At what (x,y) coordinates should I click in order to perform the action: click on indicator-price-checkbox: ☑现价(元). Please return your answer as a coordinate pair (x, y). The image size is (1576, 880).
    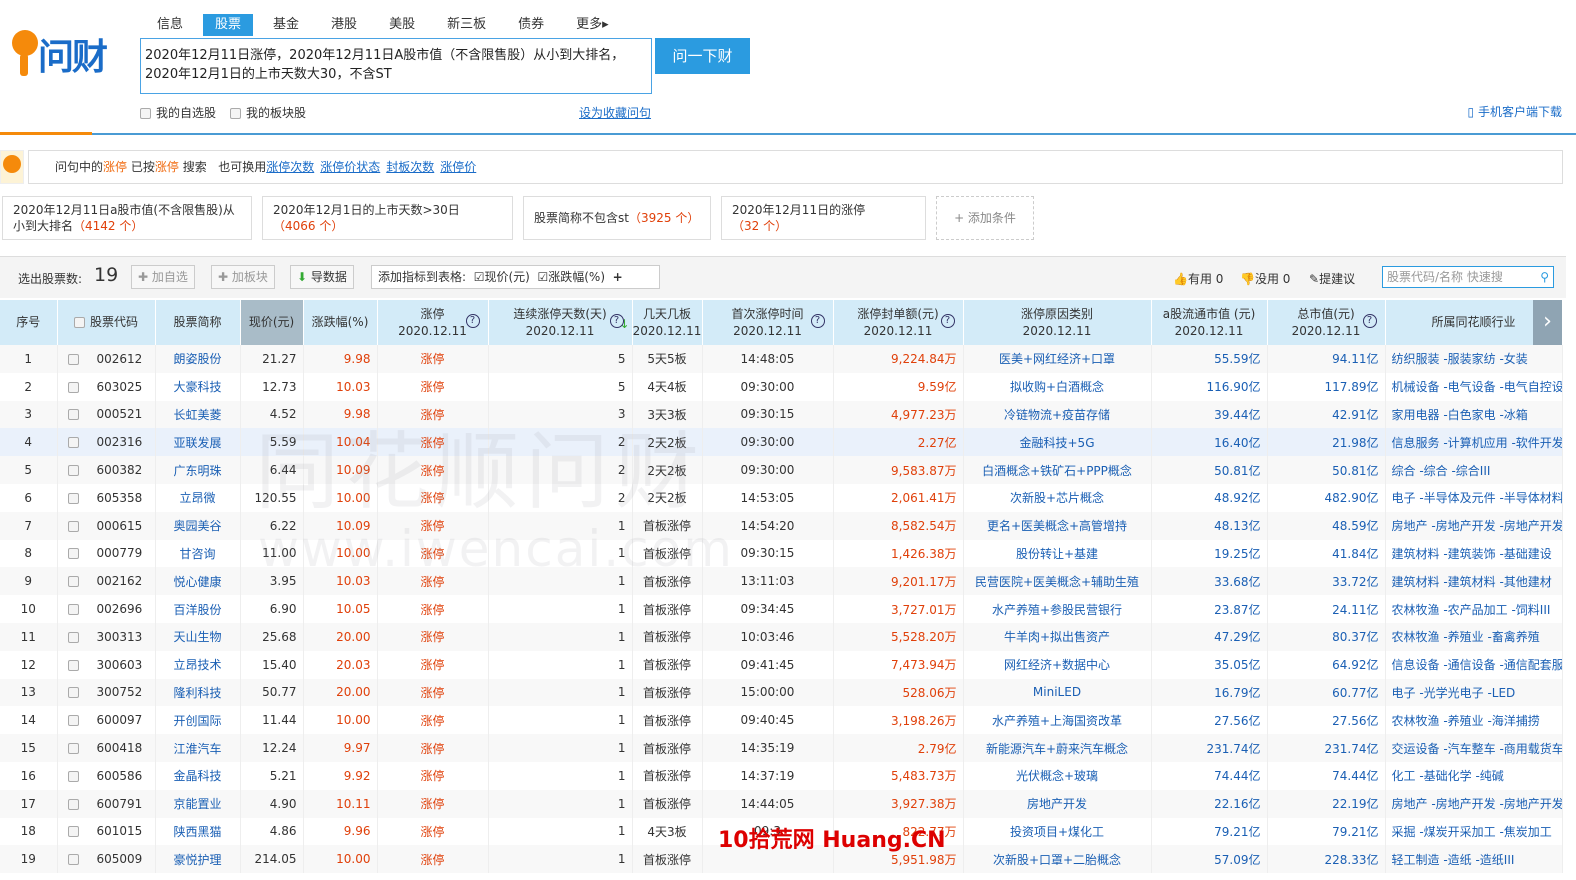
    Looking at the image, I should click on (502, 277).